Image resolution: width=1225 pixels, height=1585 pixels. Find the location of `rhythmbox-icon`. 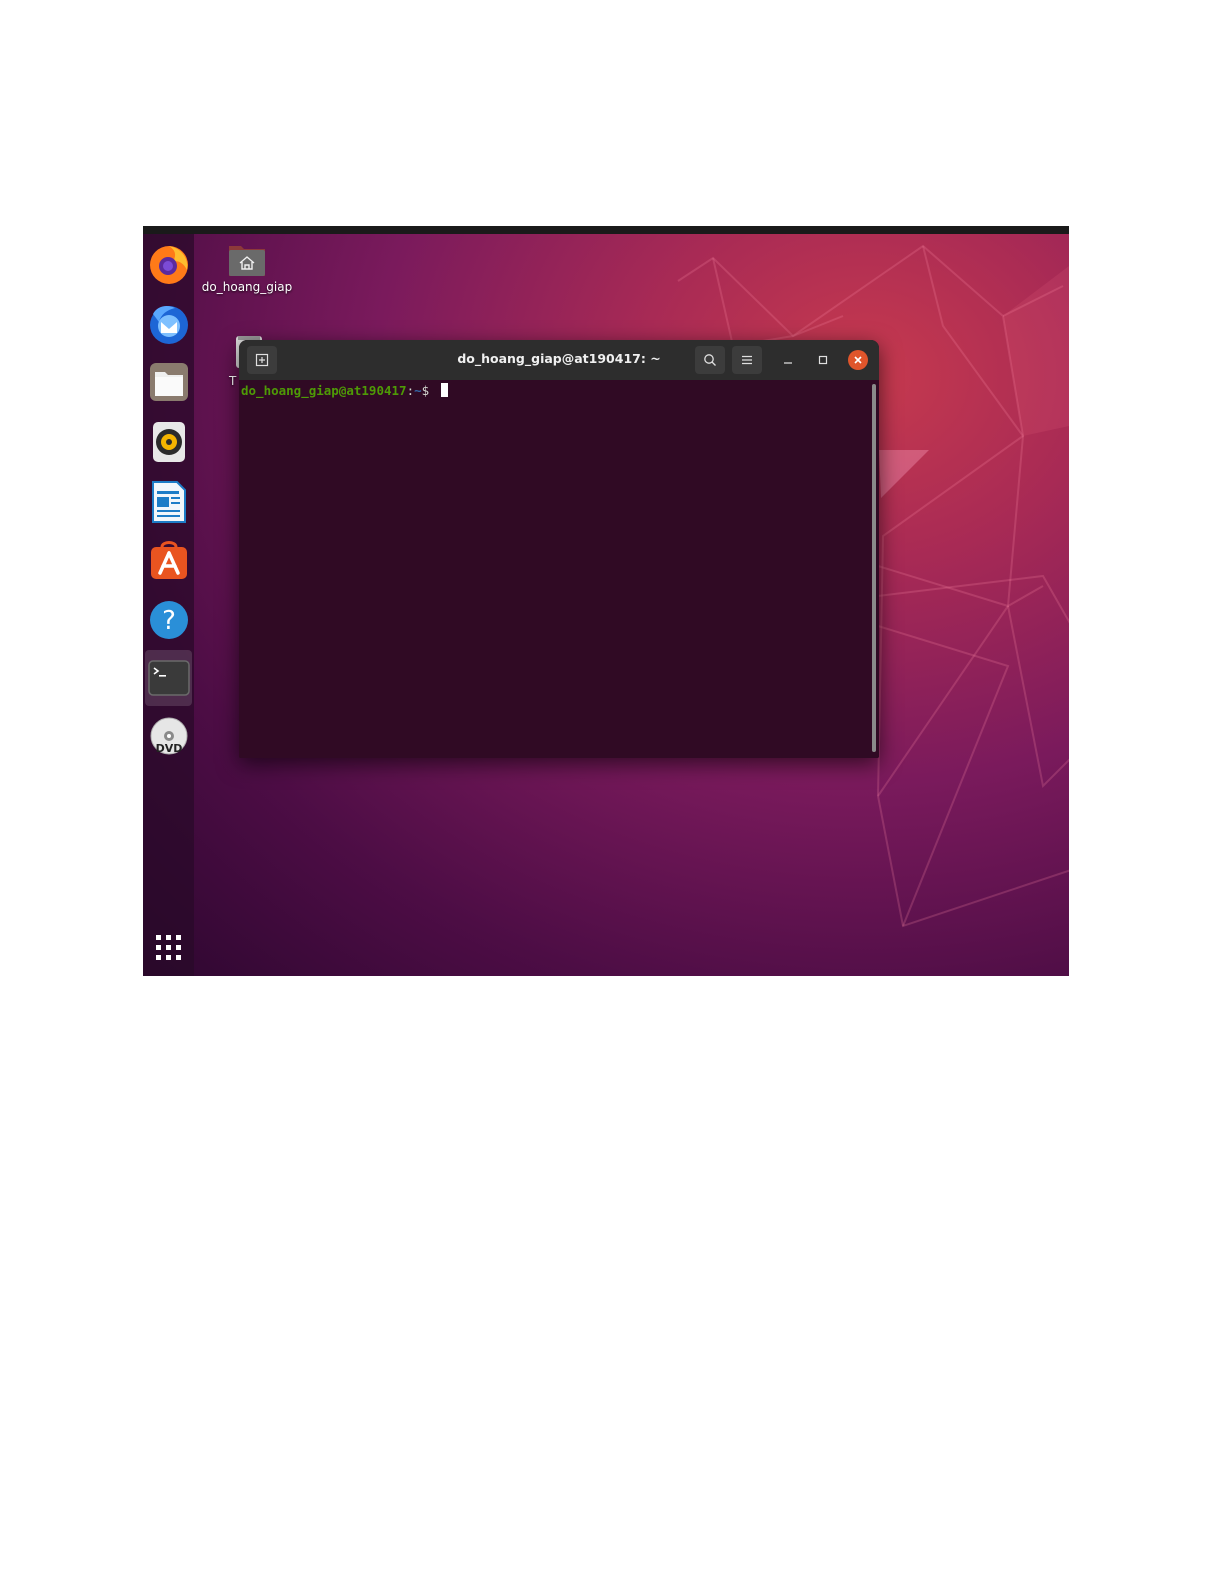

rhythmbox-icon is located at coordinates (168, 442).